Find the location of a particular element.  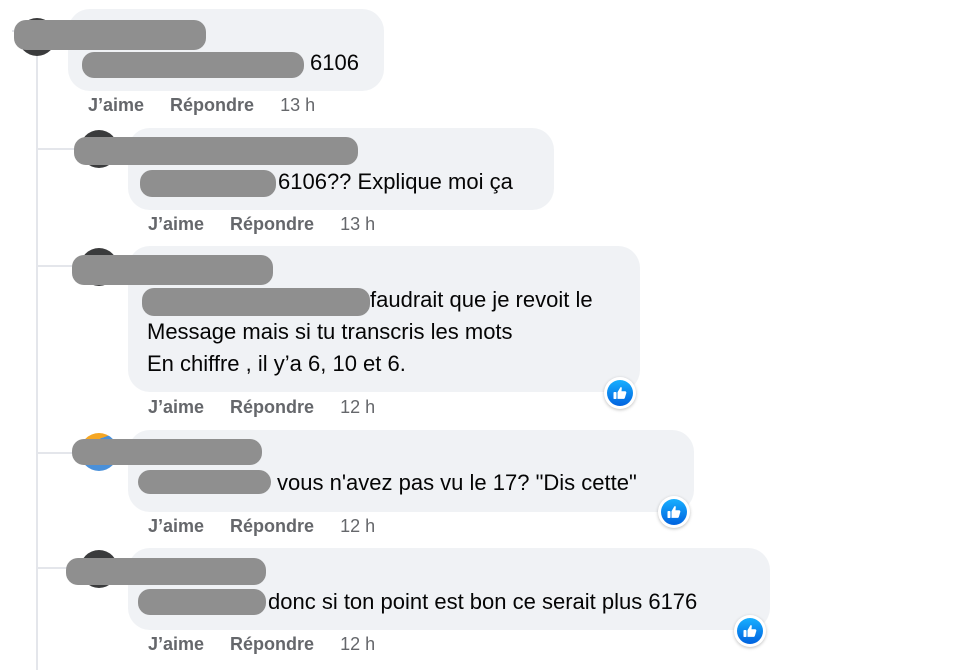

comment-text: vous n'avez pas vu le 17? "Dis cette" is located at coordinates (457, 482).